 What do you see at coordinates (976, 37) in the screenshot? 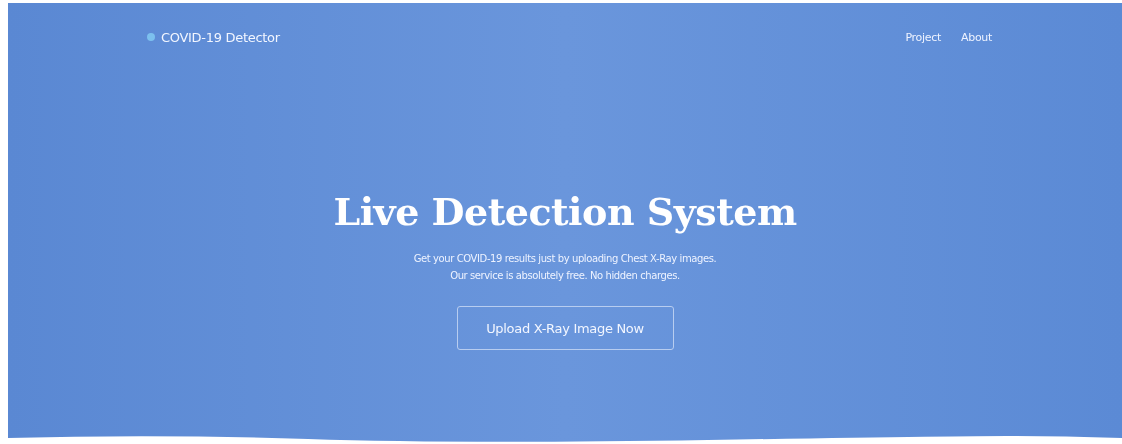
I see `nav-link: About` at bounding box center [976, 37].